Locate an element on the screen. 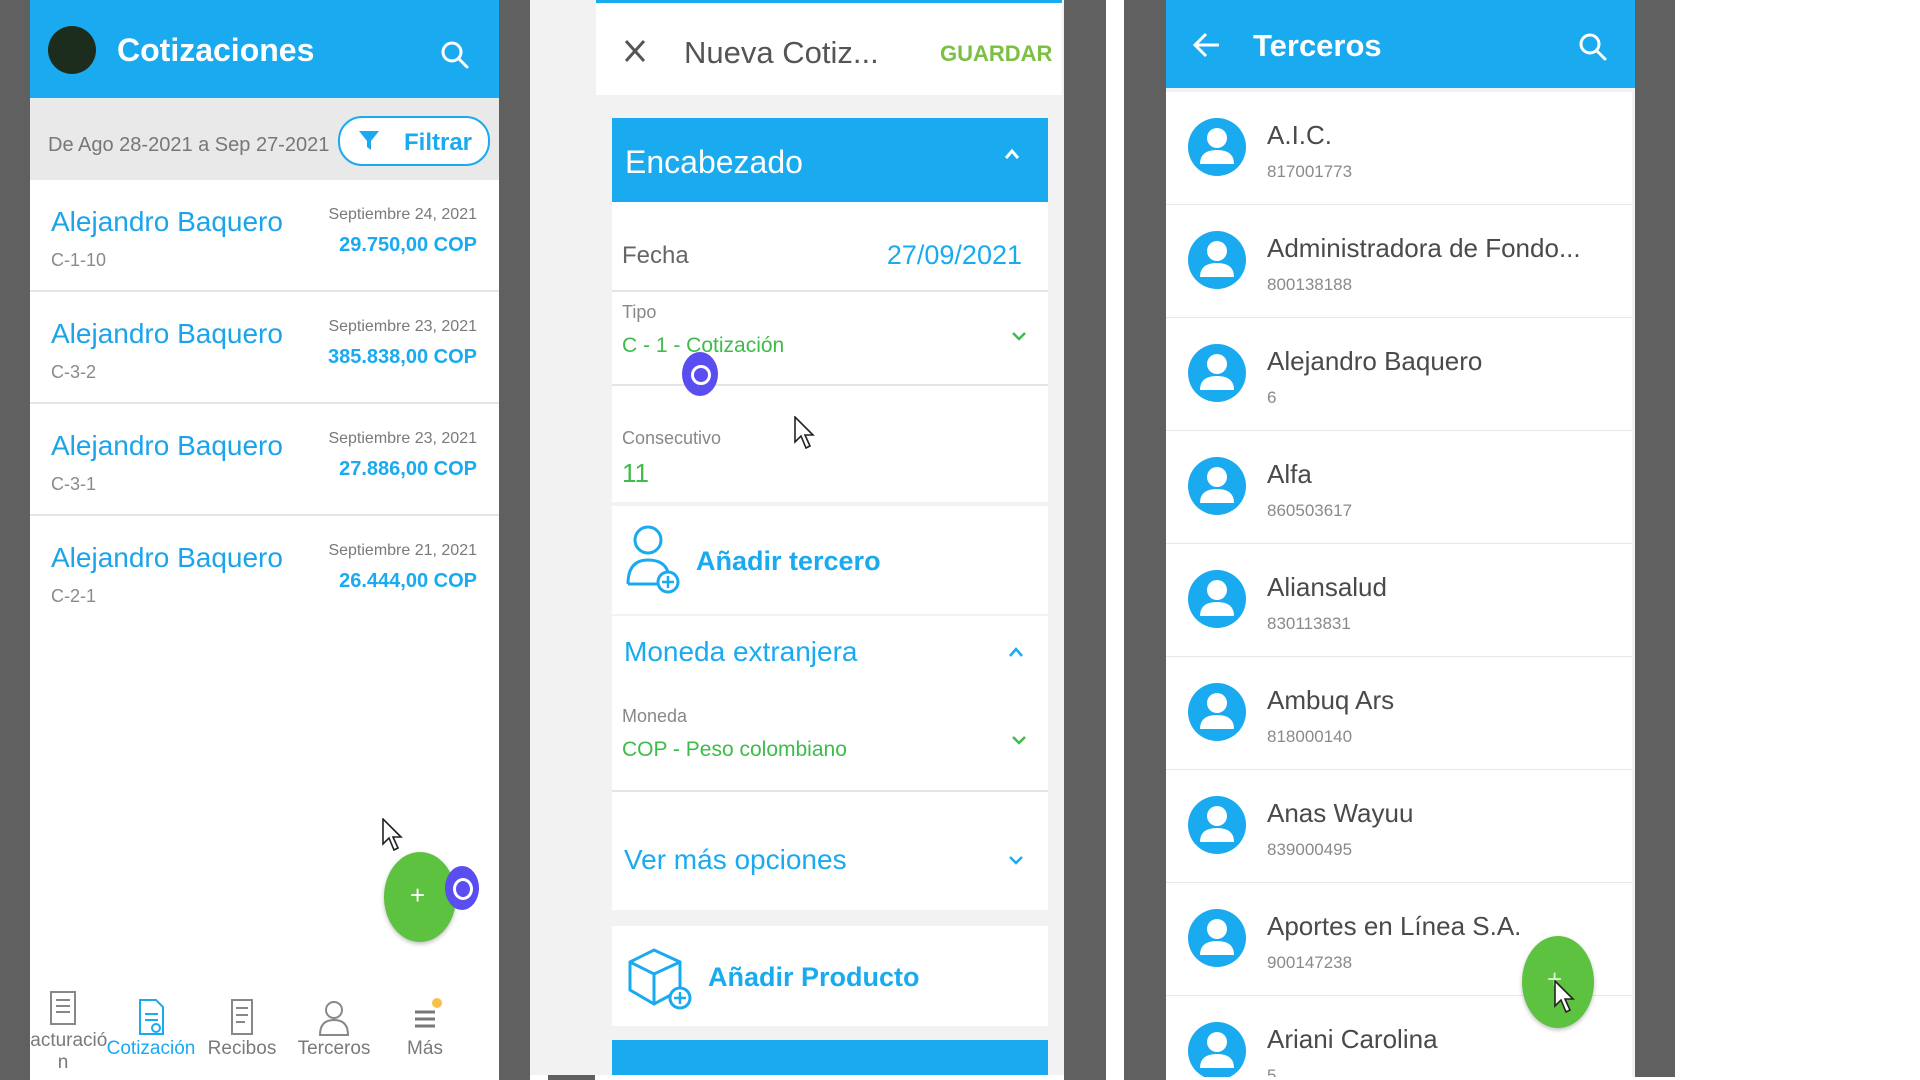 The width and height of the screenshot is (1920, 1080). third-party-id: 817001773 is located at coordinates (1310, 171).